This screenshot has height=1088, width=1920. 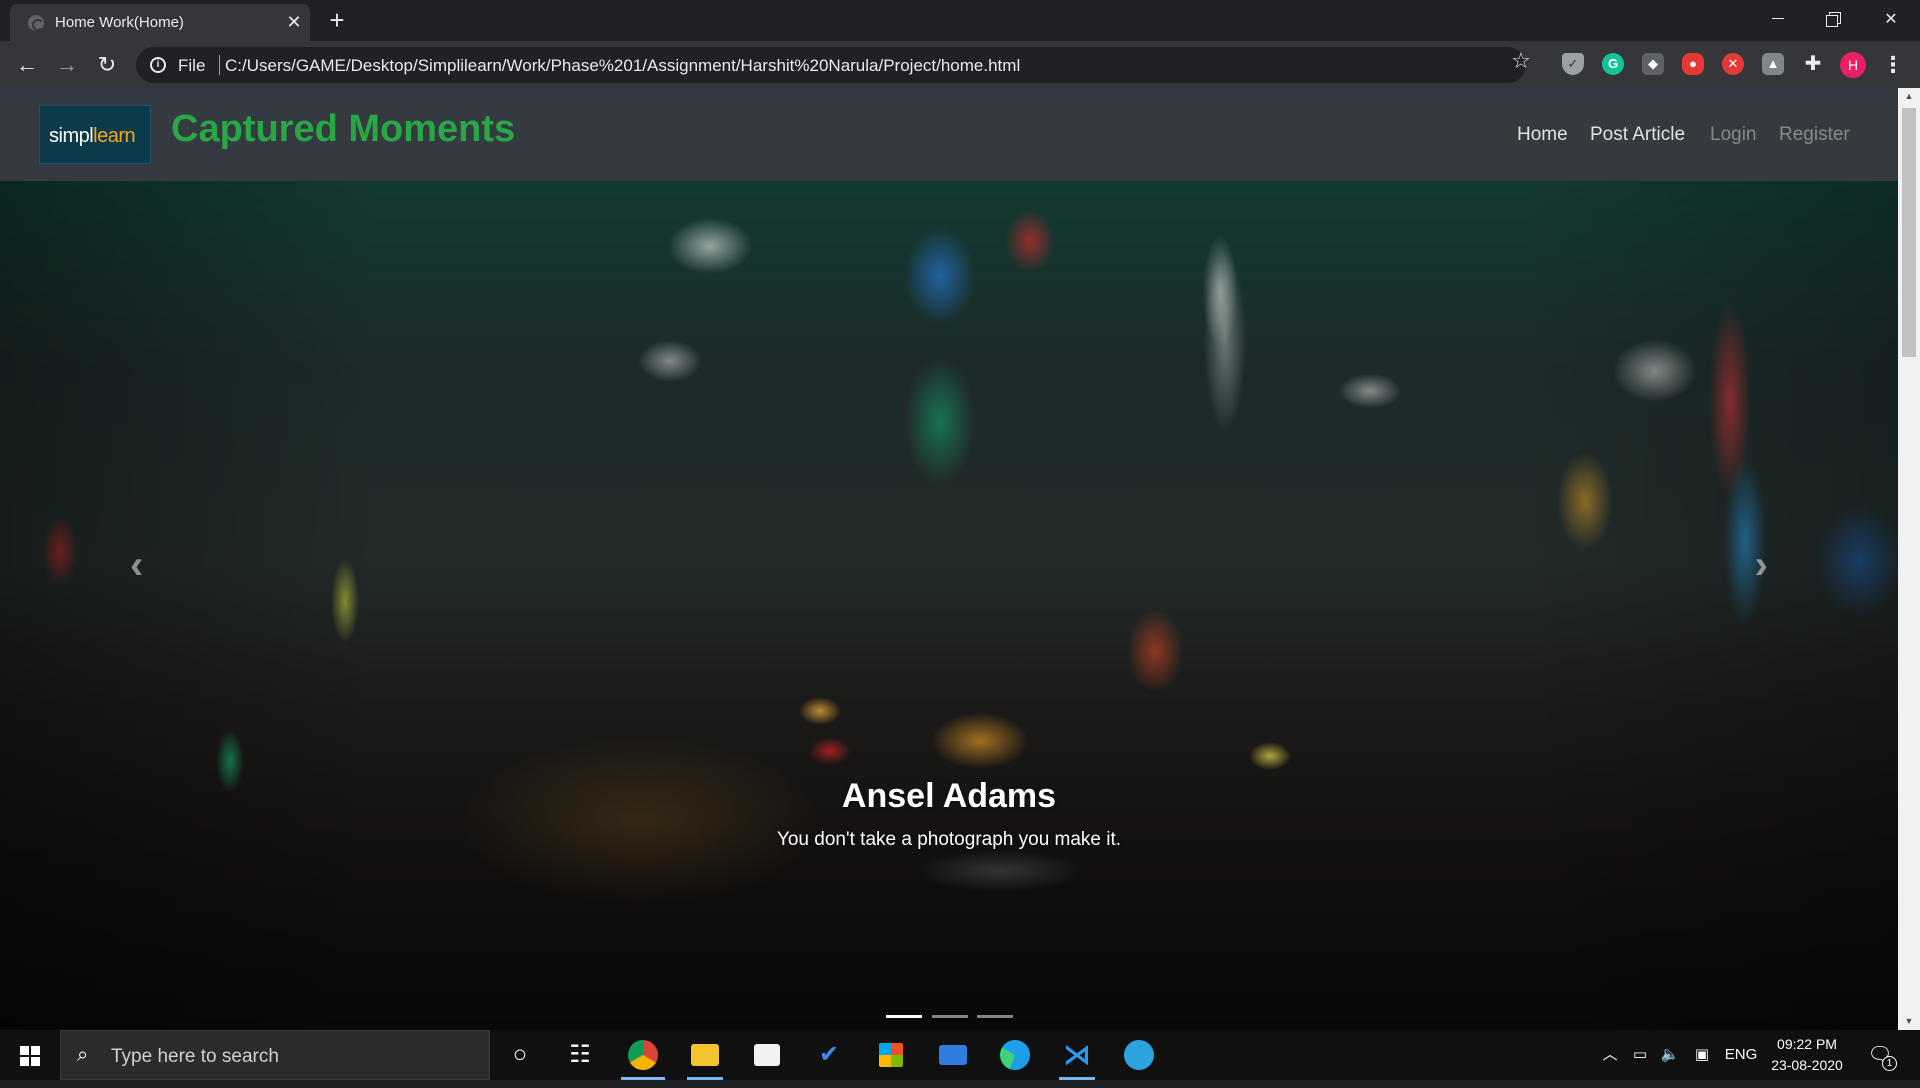 What do you see at coordinates (1814, 135) in the screenshot?
I see `nav-link-register: Register` at bounding box center [1814, 135].